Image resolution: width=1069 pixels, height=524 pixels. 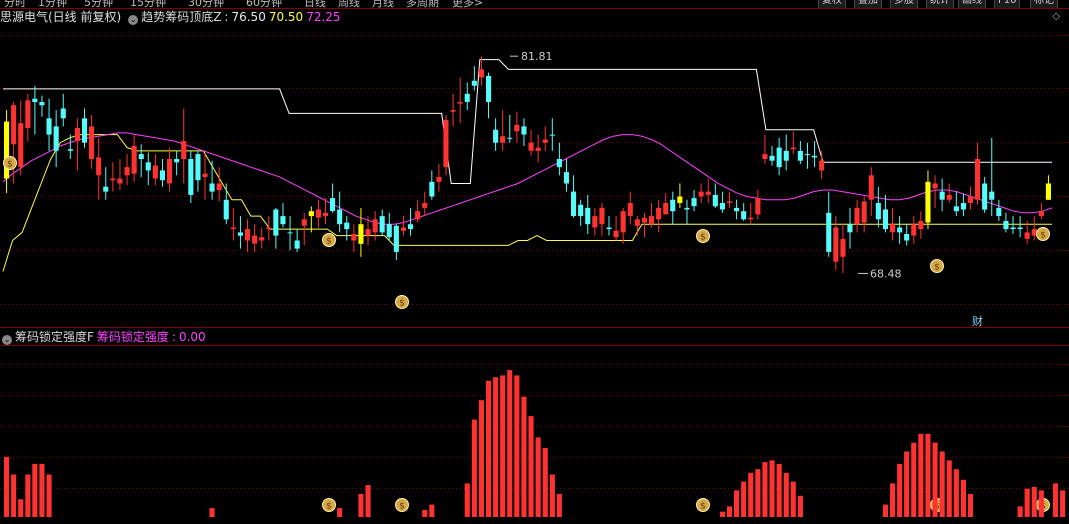 What do you see at coordinates (937, 268) in the screenshot?
I see `money-bag-icon-glyph: $` at bounding box center [937, 268].